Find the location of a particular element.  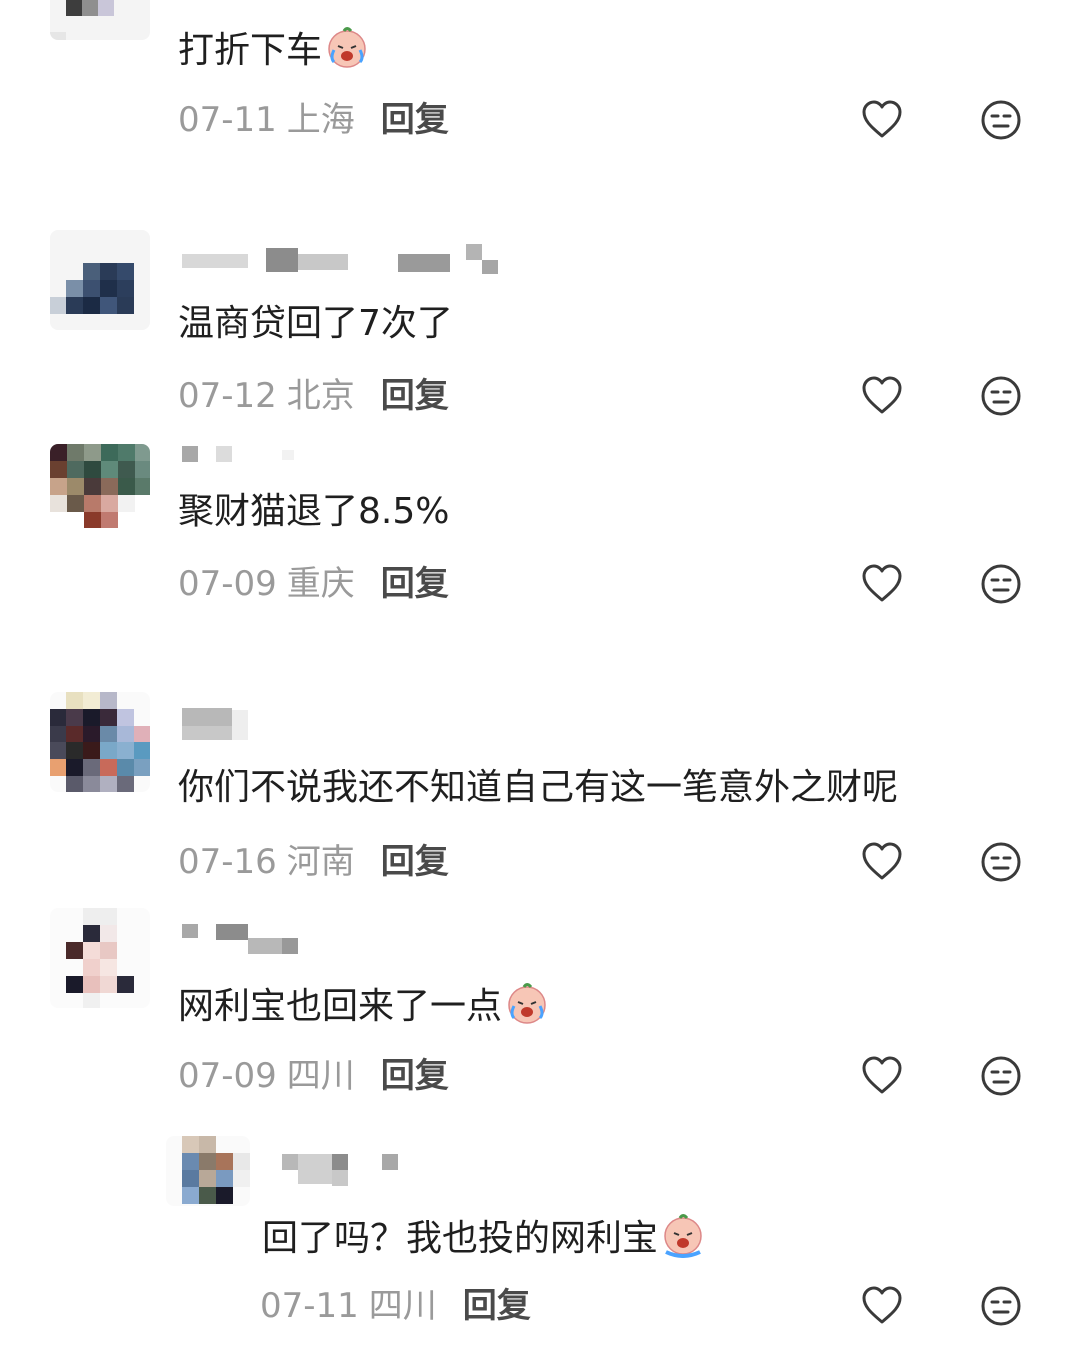

comment-meta: 07-12 北京 回复 is located at coordinates (313, 396).